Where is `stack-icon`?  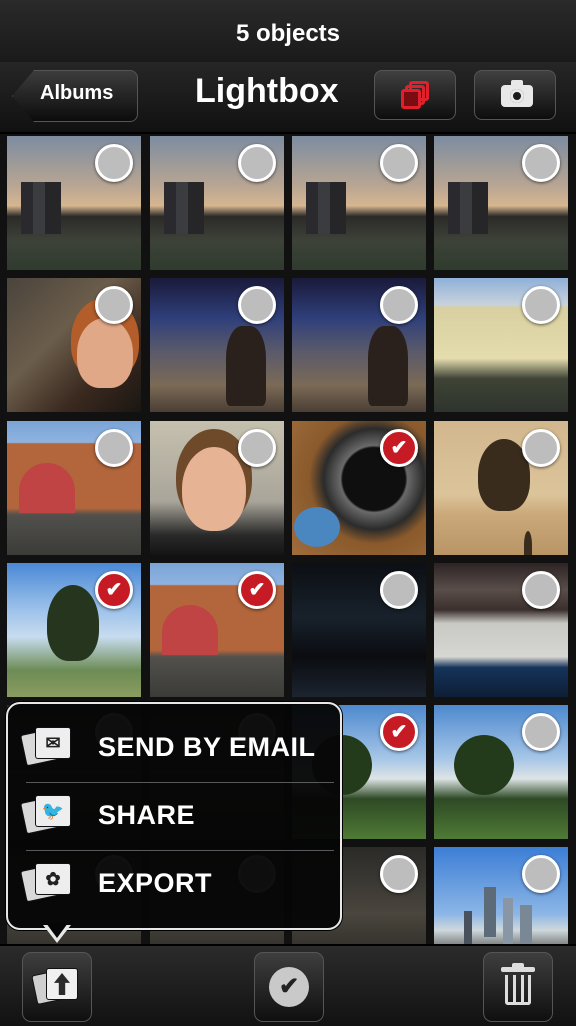 stack-icon is located at coordinates (416, 96).